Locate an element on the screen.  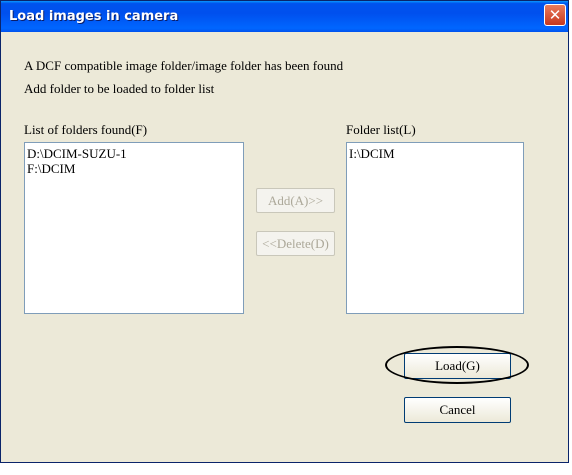
add-button: Add(A)>> is located at coordinates (295, 200).